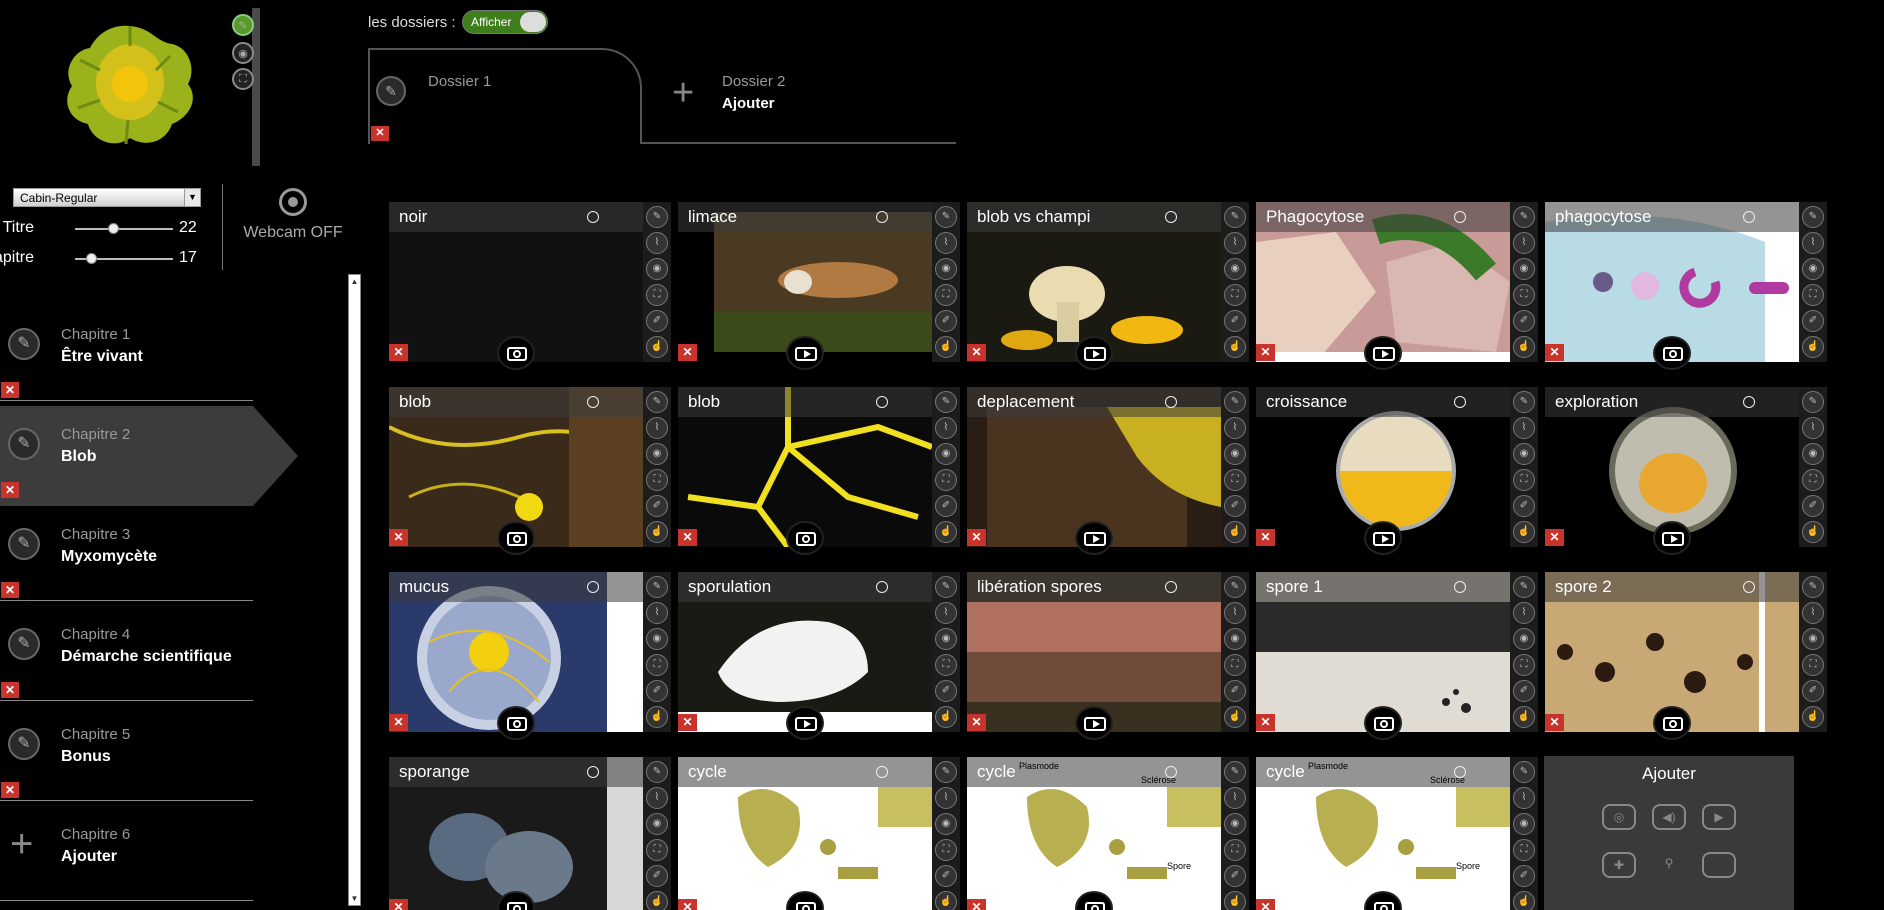 The height and width of the screenshot is (910, 1884). I want to click on chapter-item-6: + Chapitre 6 Ajouter, so click(126, 856).